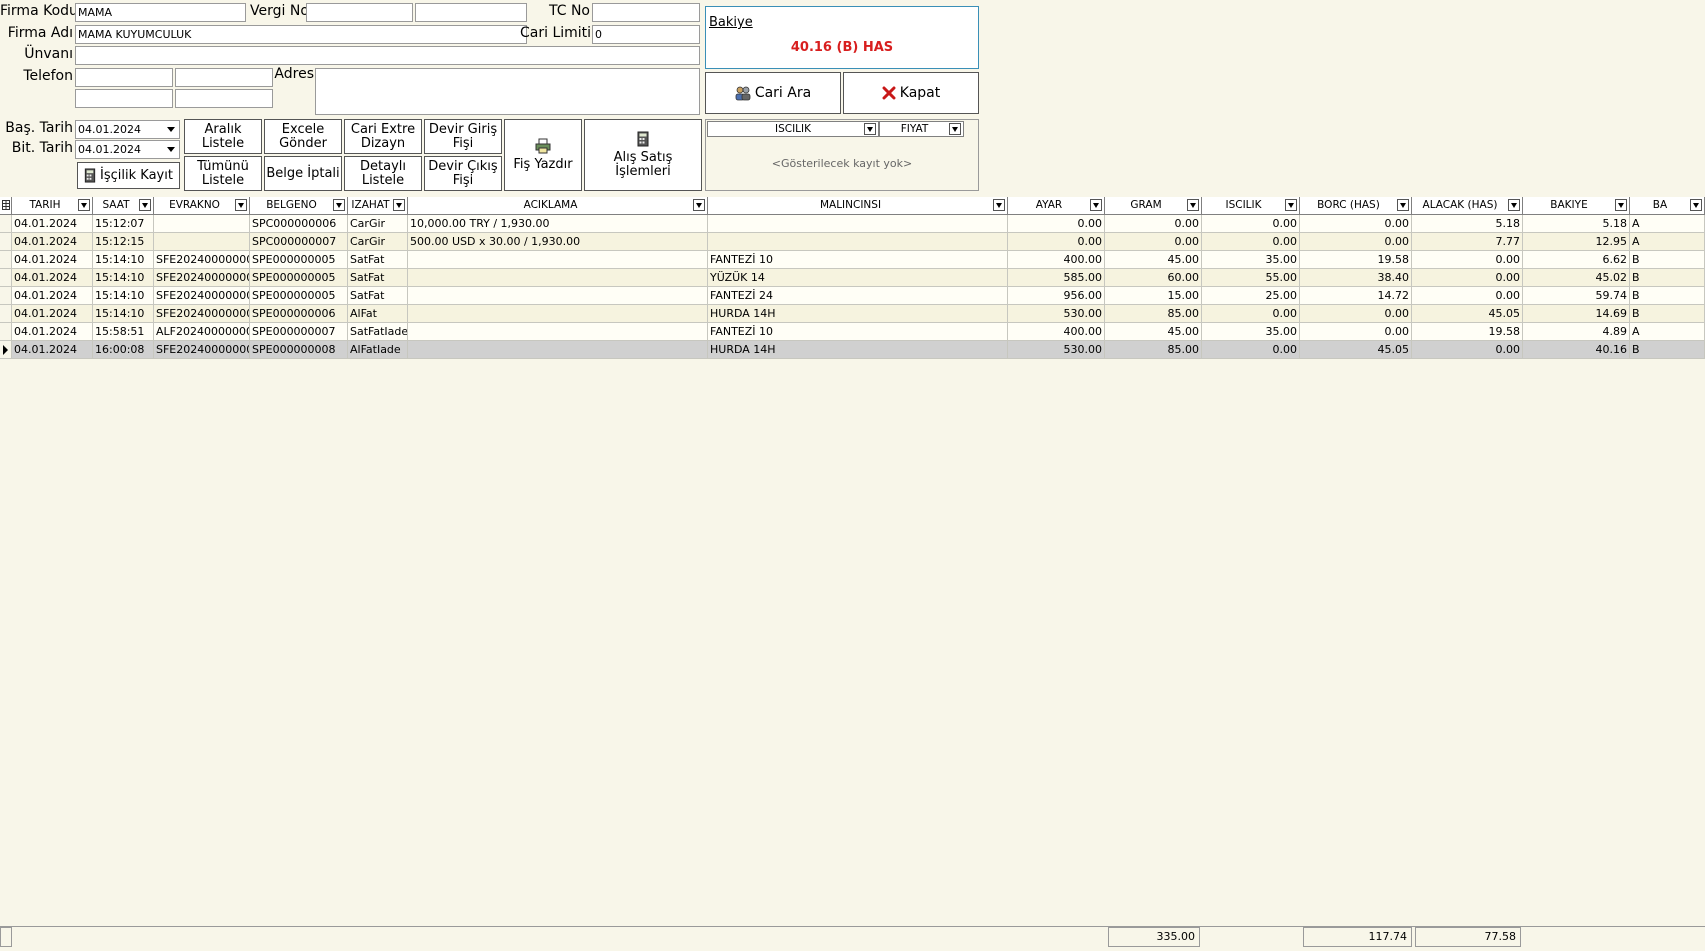 Image resolution: width=1705 pixels, height=951 pixels. What do you see at coordinates (123, 350) in the screenshot?
I see `cell-saat: 16:00:08` at bounding box center [123, 350].